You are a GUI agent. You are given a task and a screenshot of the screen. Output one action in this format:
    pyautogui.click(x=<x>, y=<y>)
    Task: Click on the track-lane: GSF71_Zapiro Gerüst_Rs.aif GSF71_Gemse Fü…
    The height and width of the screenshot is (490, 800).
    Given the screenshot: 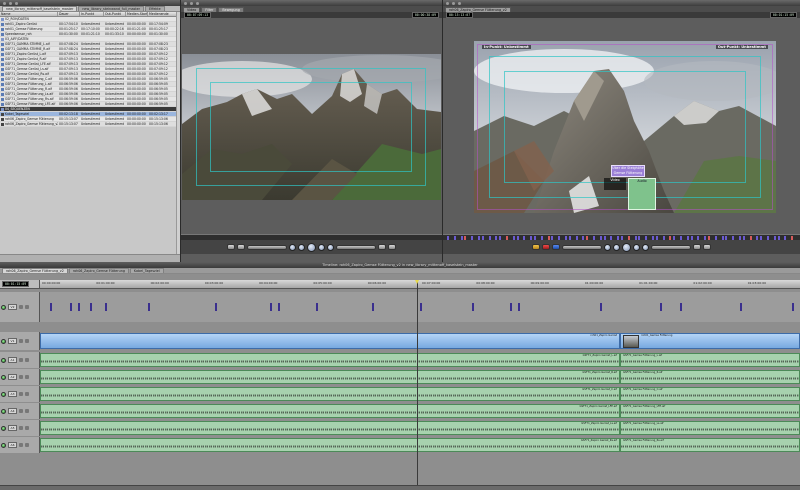 What is the action you would take?
    pyautogui.click(x=420, y=445)
    